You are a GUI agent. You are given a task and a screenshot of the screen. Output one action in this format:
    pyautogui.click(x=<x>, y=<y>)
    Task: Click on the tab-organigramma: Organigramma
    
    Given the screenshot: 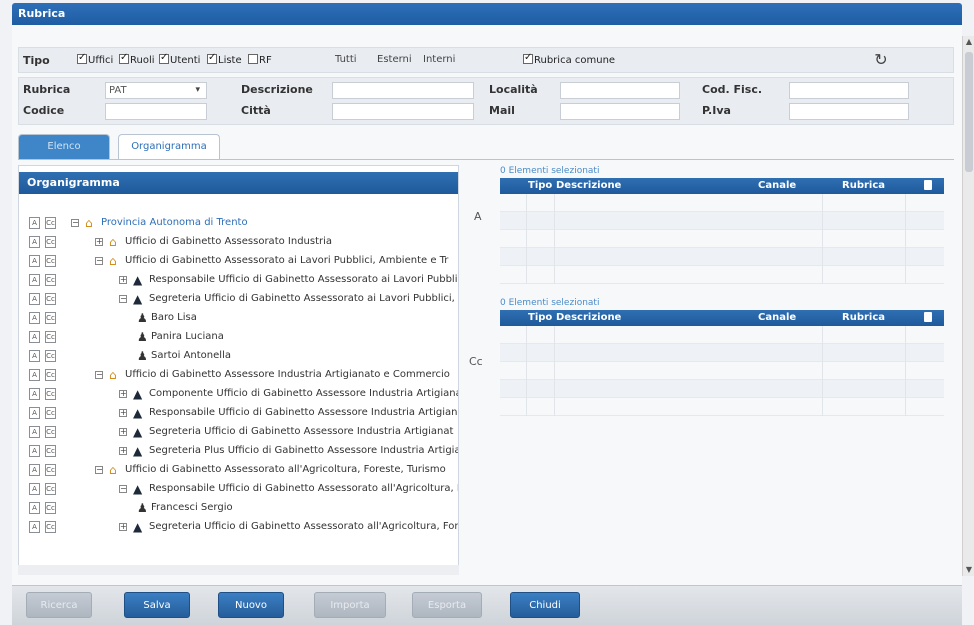 What is the action you would take?
    pyautogui.click(x=169, y=147)
    